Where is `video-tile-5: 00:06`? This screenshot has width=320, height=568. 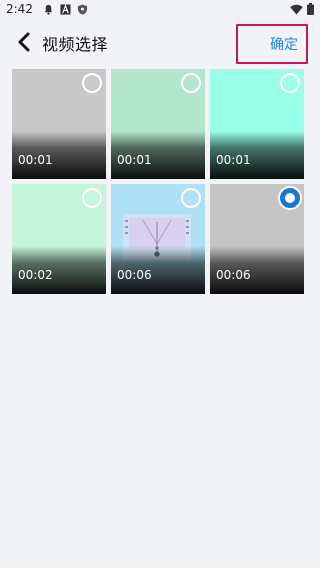 video-tile-5: 00:06 is located at coordinates (158, 239).